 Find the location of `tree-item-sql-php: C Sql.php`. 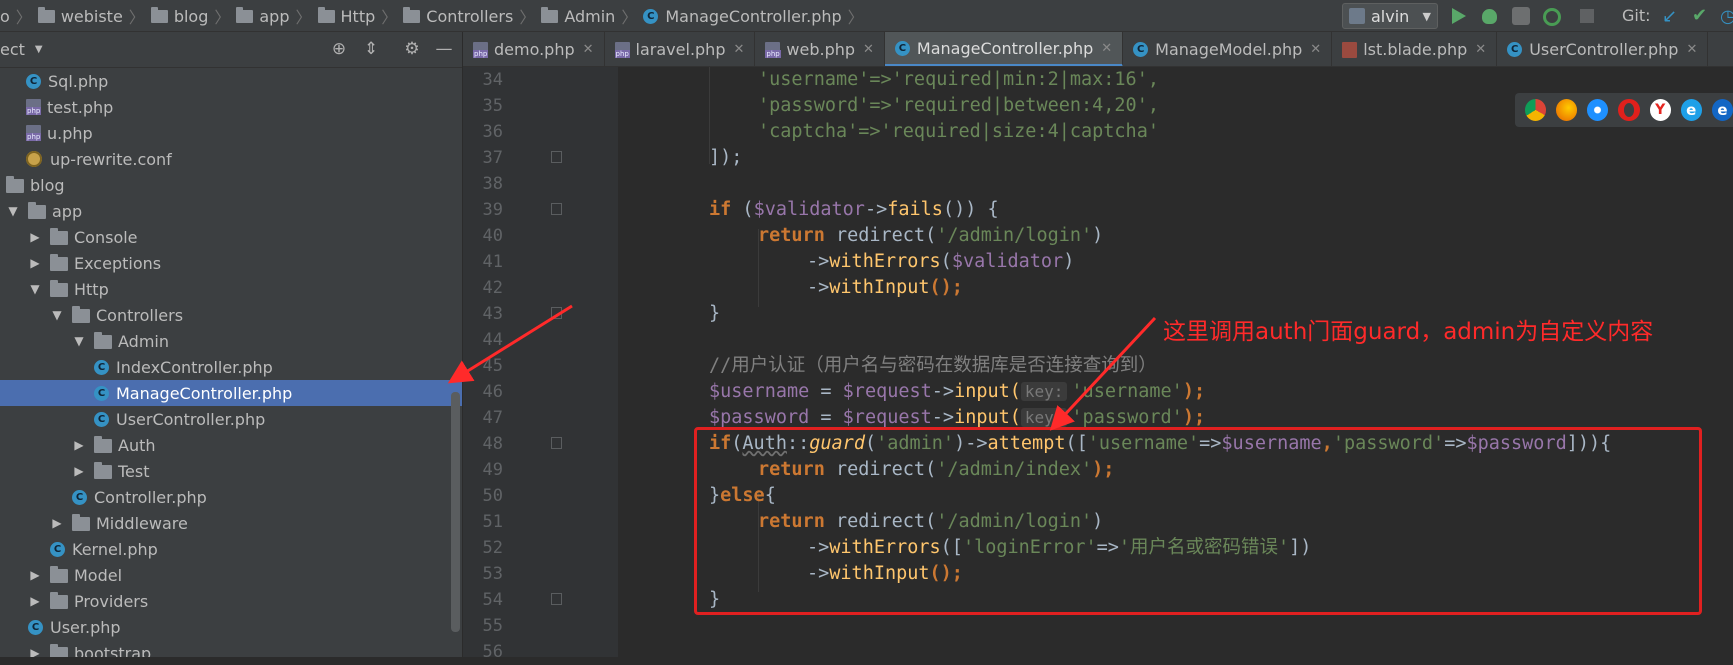

tree-item-sql-php: C Sql.php is located at coordinates (231, 81).